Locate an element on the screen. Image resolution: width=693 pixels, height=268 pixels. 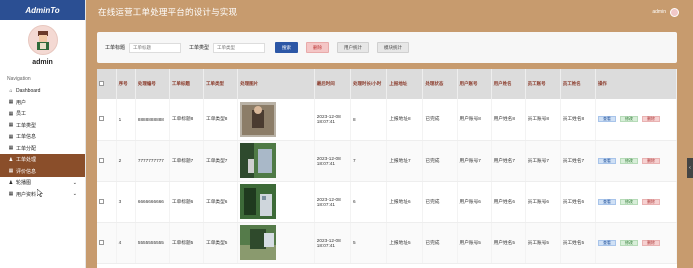
sidebar-item-ticket-process: ♟ 工单处理 is located at coordinates (42, 160).